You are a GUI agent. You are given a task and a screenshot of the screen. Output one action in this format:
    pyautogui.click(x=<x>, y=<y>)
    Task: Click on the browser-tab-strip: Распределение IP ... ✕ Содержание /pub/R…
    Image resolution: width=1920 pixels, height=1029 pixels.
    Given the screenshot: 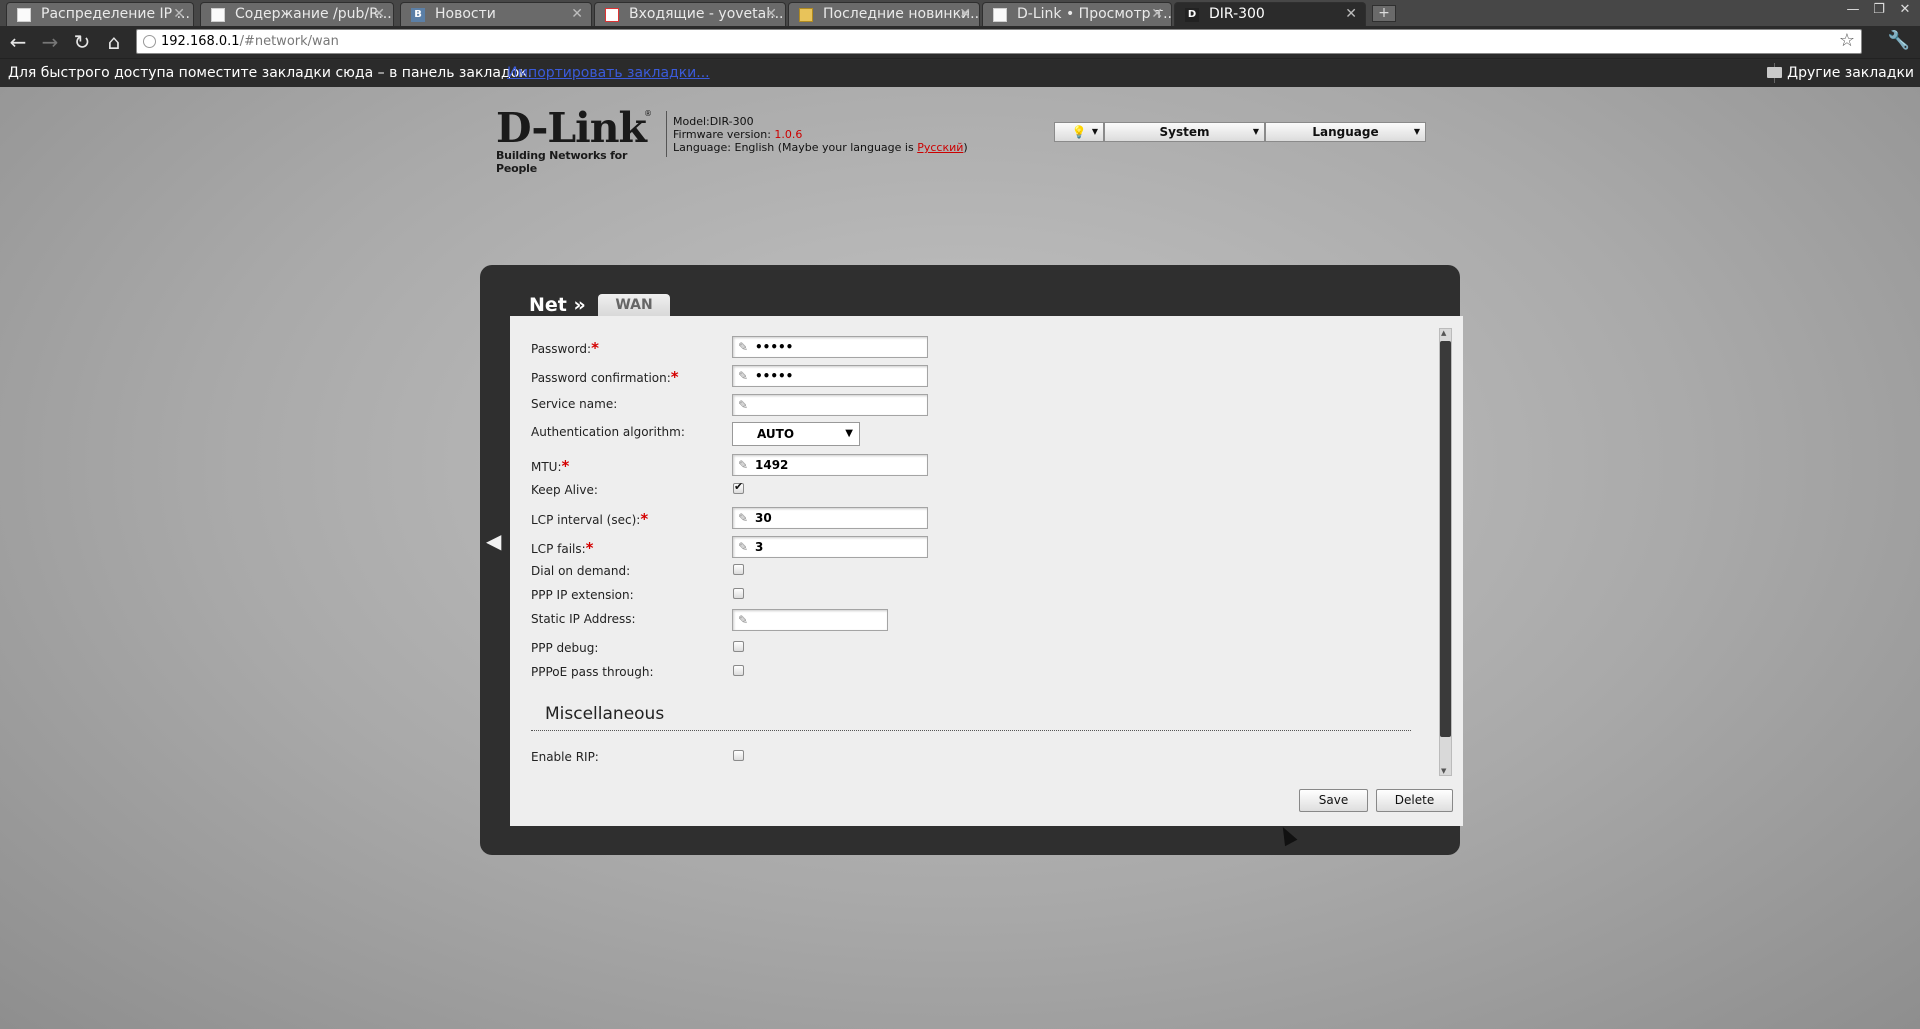 What is the action you would take?
    pyautogui.click(x=960, y=13)
    